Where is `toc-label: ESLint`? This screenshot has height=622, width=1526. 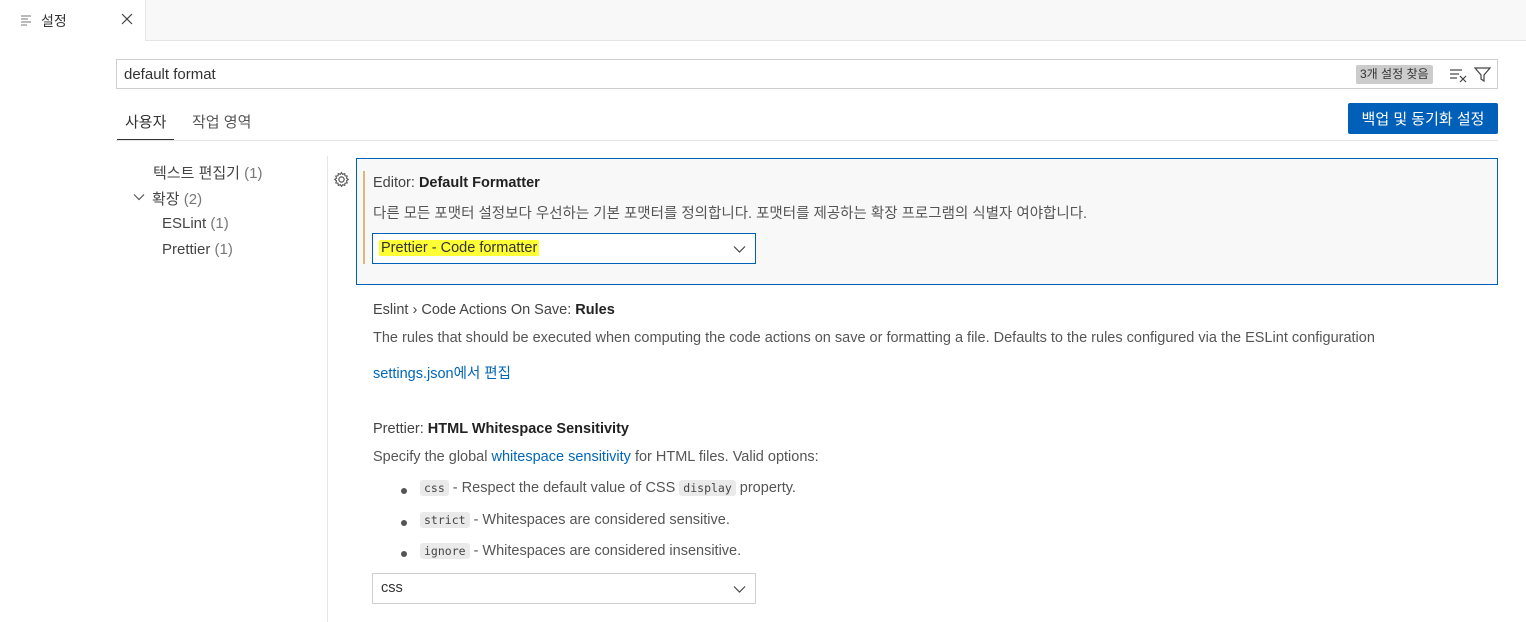
toc-label: ESLint is located at coordinates (184, 223).